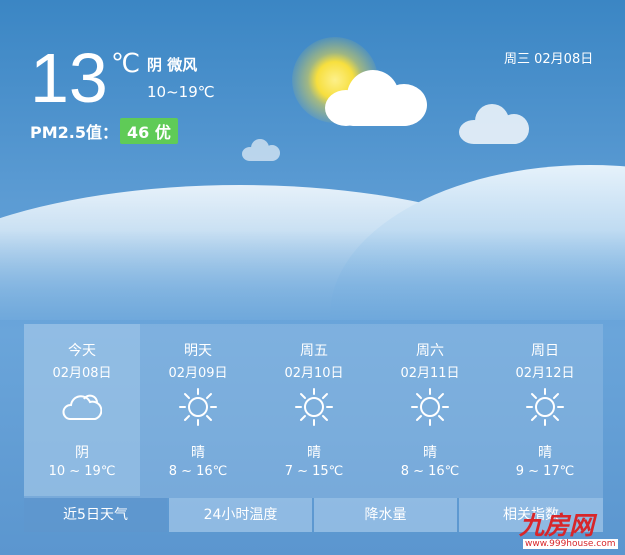 The height and width of the screenshot is (555, 625). Describe the element at coordinates (570, 544) in the screenshot. I see `watermark-url: www.999house.com` at that location.